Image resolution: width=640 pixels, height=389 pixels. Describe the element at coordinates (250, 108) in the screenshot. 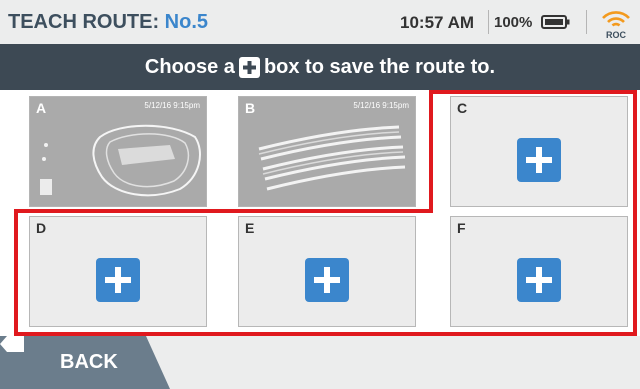

I see `slot-label: B` at that location.